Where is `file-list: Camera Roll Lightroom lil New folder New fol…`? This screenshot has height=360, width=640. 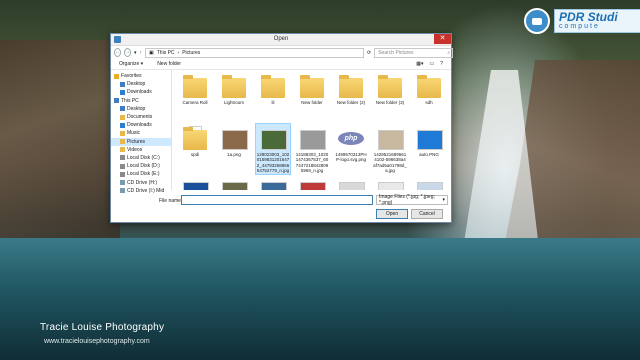 file-list: Camera Roll Lightroom lil New folder New fol… is located at coordinates (311, 130).